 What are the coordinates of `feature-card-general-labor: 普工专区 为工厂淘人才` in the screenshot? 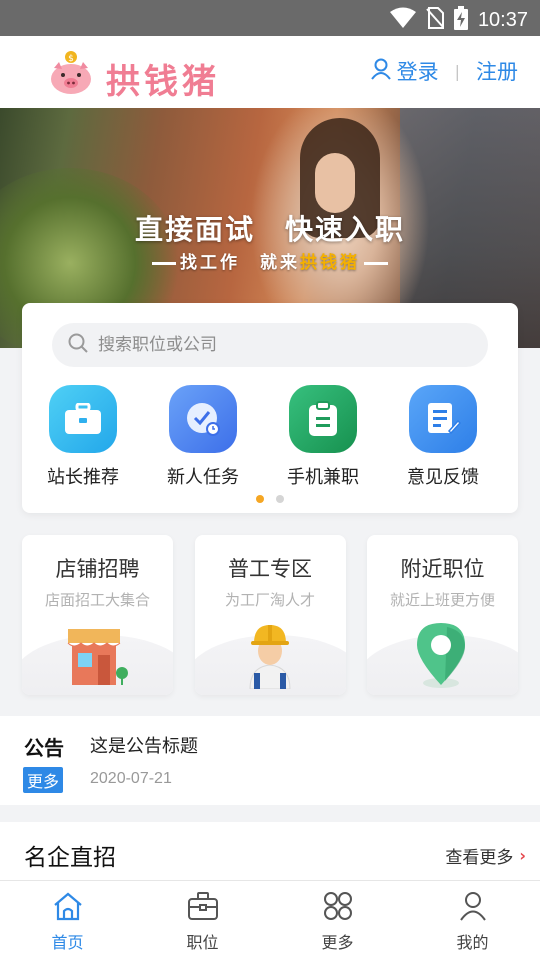 It's located at (270, 615).